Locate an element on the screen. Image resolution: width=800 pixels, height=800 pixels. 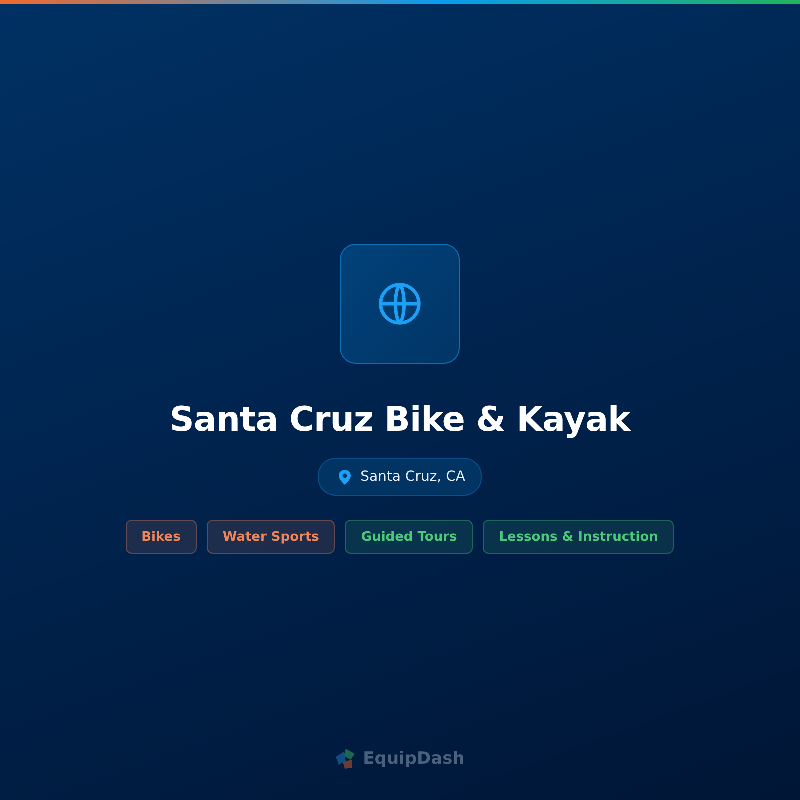
category-tag: Water Sports is located at coordinates (271, 537).